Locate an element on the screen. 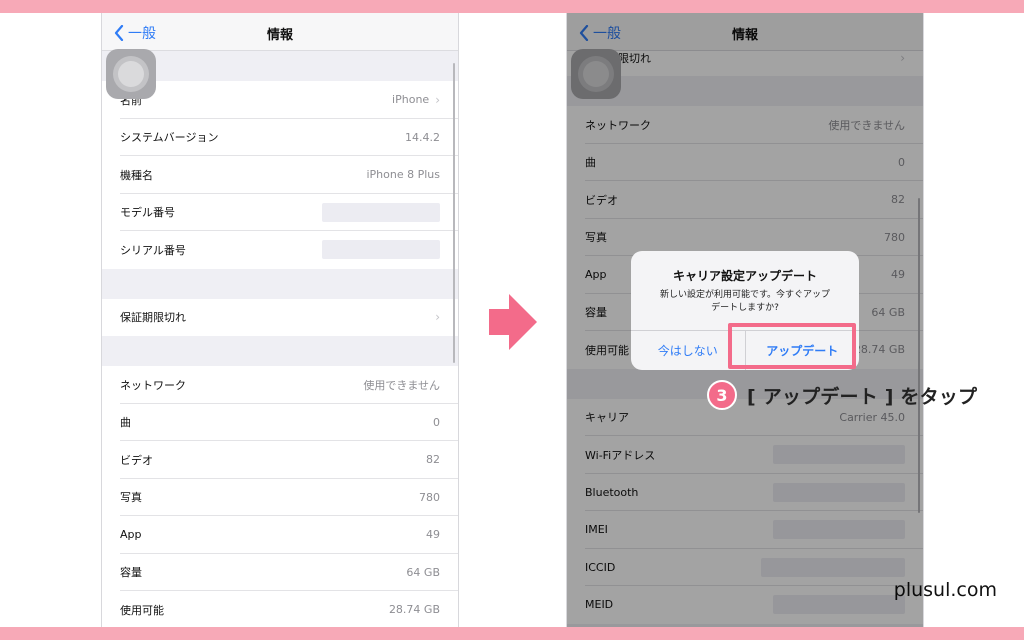  row-label: 保証期限切れ is located at coordinates (153, 318).